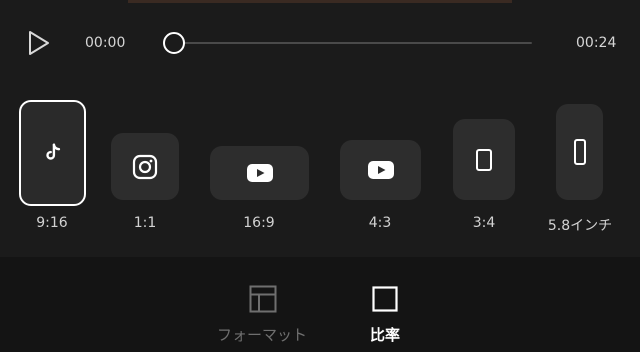 This screenshot has height=352, width=640. I want to click on total-time: 00:24, so click(596, 43).